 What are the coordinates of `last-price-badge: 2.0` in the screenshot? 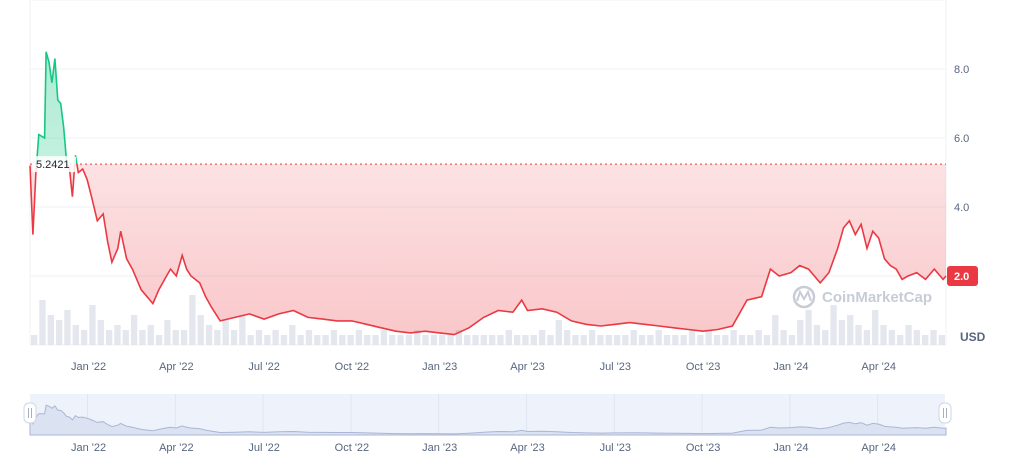 It's located at (962, 276).